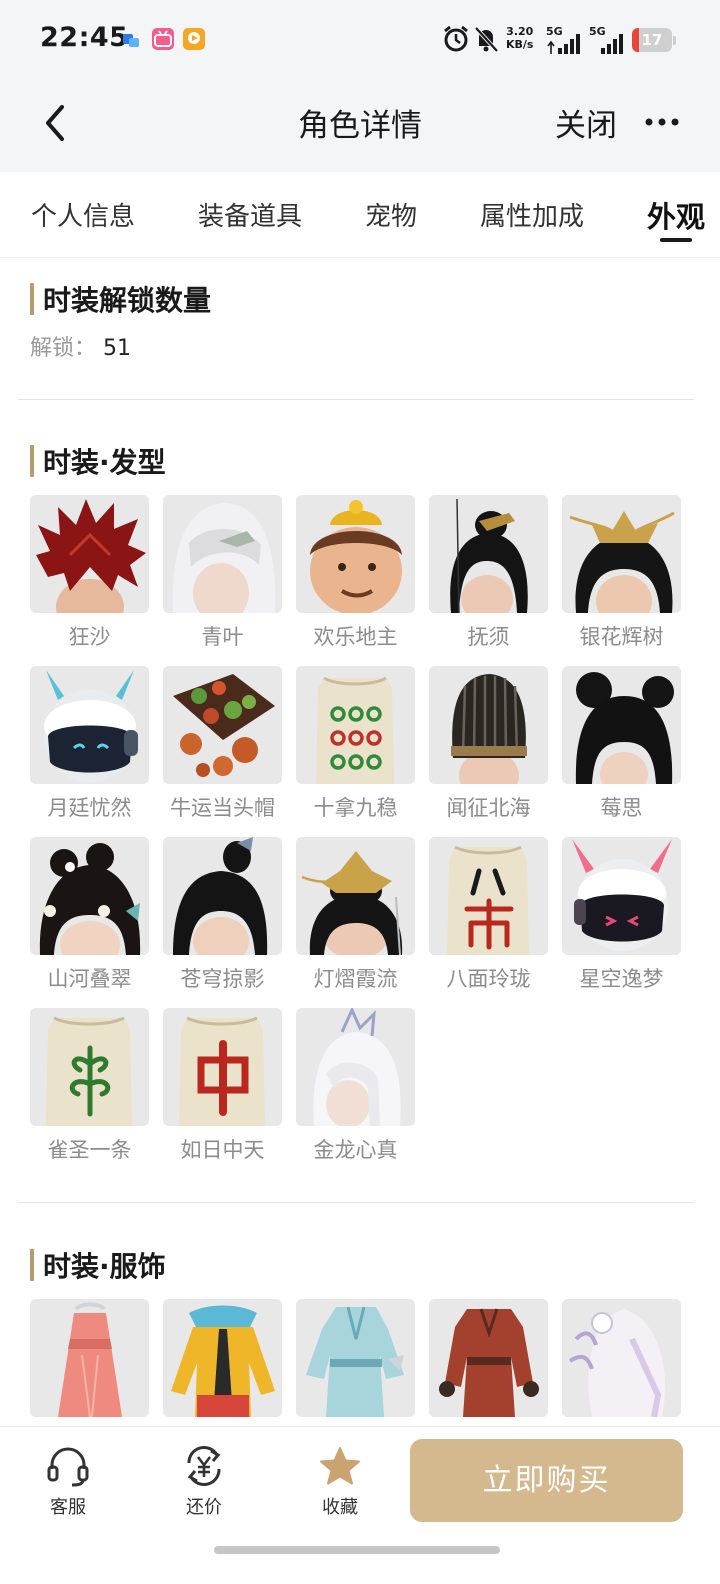 Image resolution: width=720 pixels, height=1584 pixels. I want to click on hair-section-title: 时装·发型, so click(104, 462).